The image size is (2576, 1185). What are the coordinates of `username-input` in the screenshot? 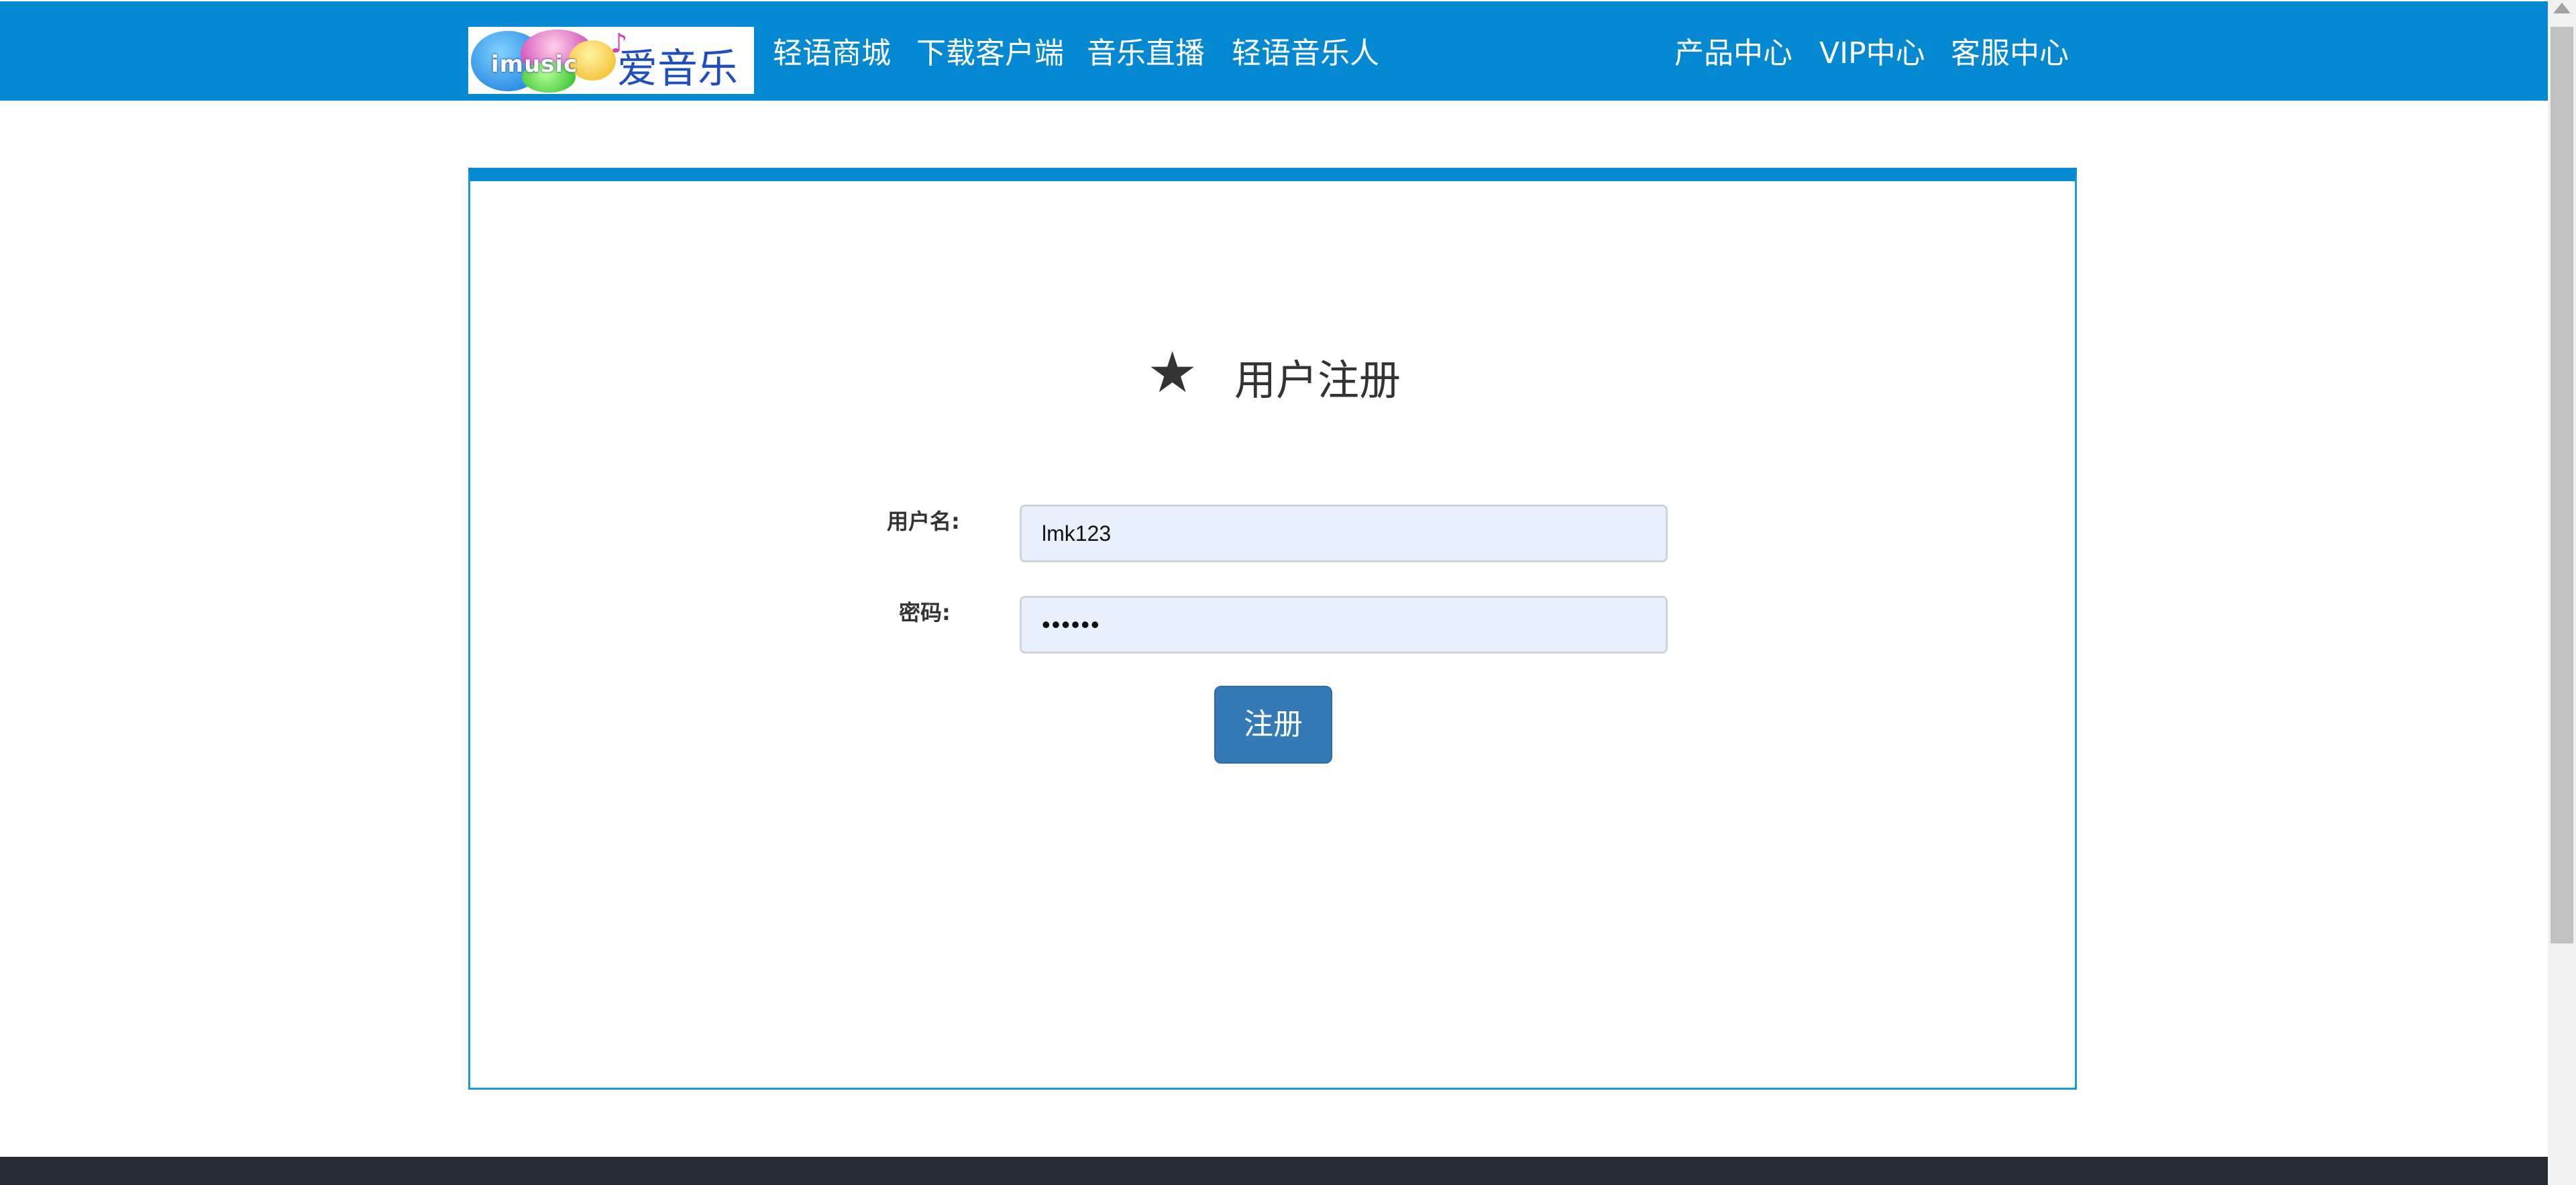 It's located at (1344, 533).